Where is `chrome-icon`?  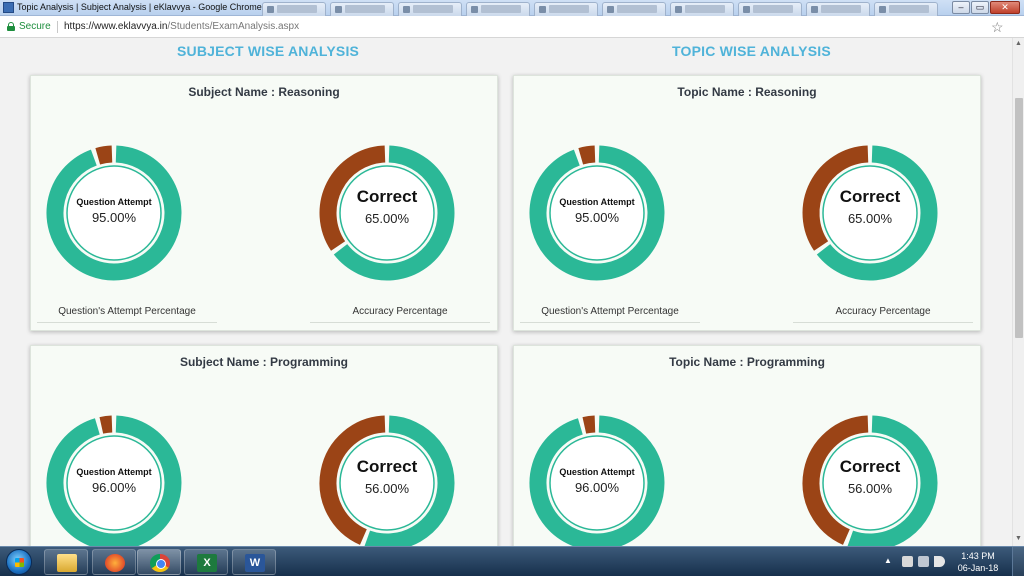 chrome-icon is located at coordinates (160, 563).